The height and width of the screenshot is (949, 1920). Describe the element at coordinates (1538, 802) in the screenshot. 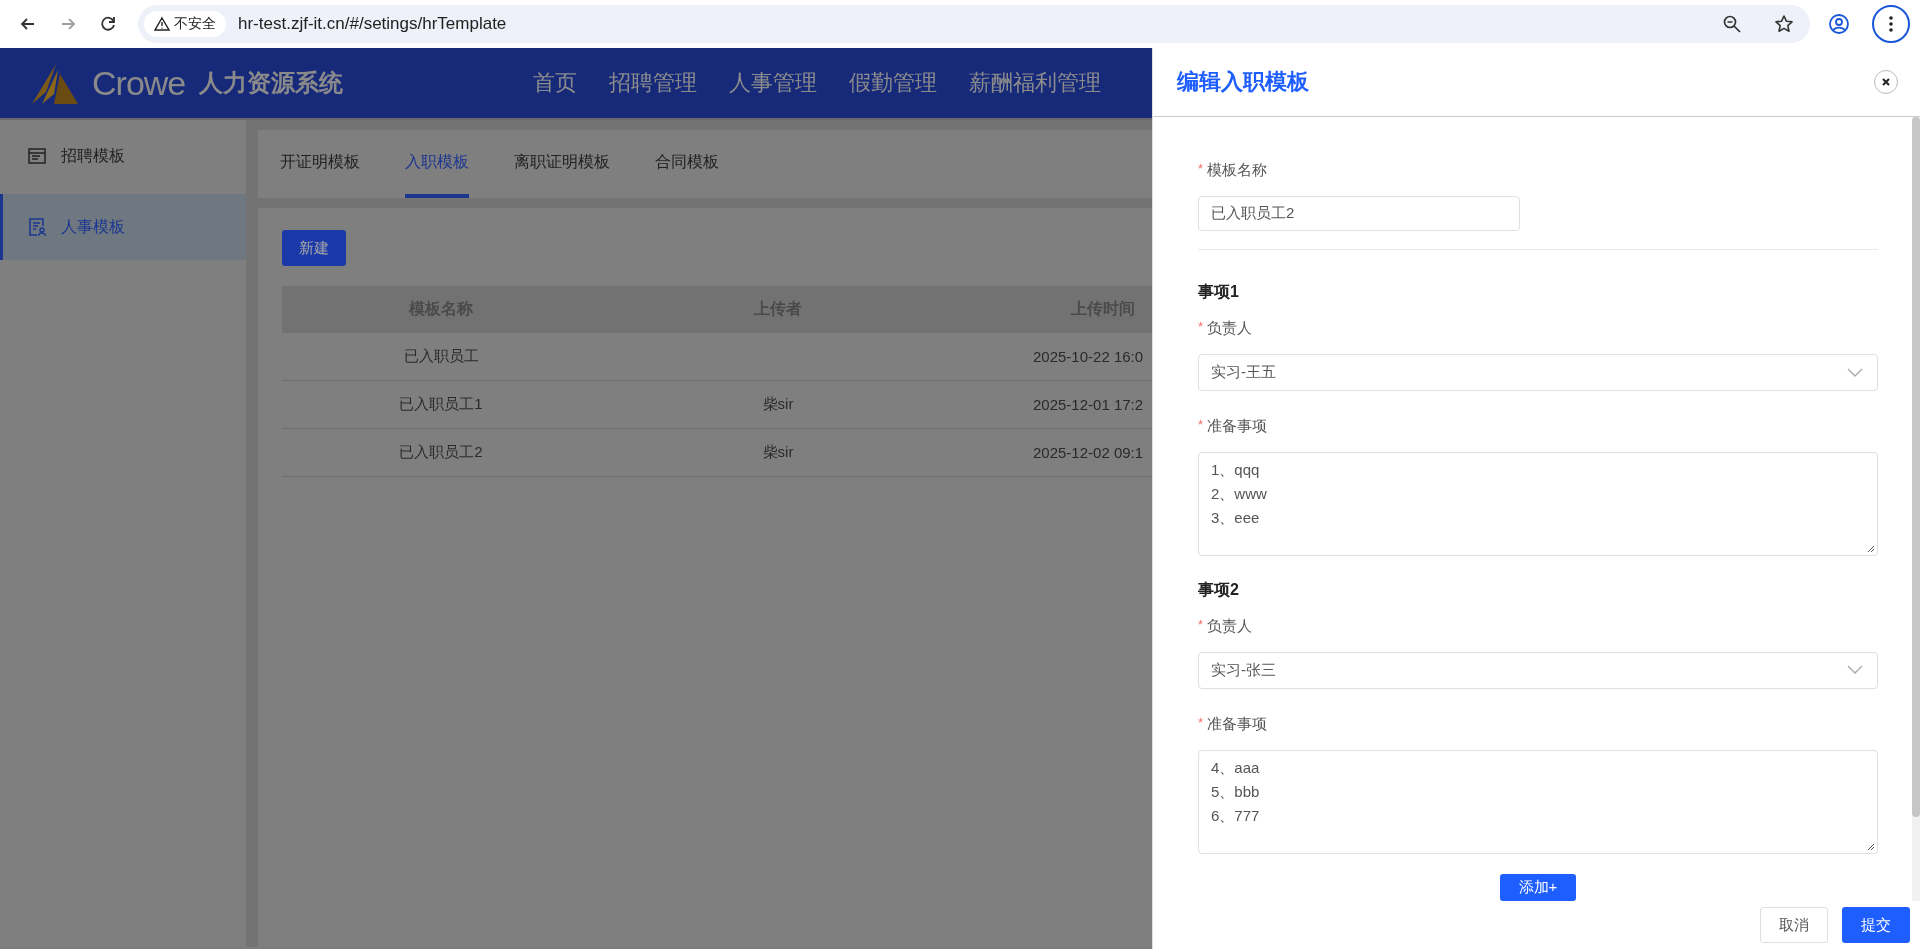

I see `textarea-field: 4、aaa 5、bbb 6、777` at that location.